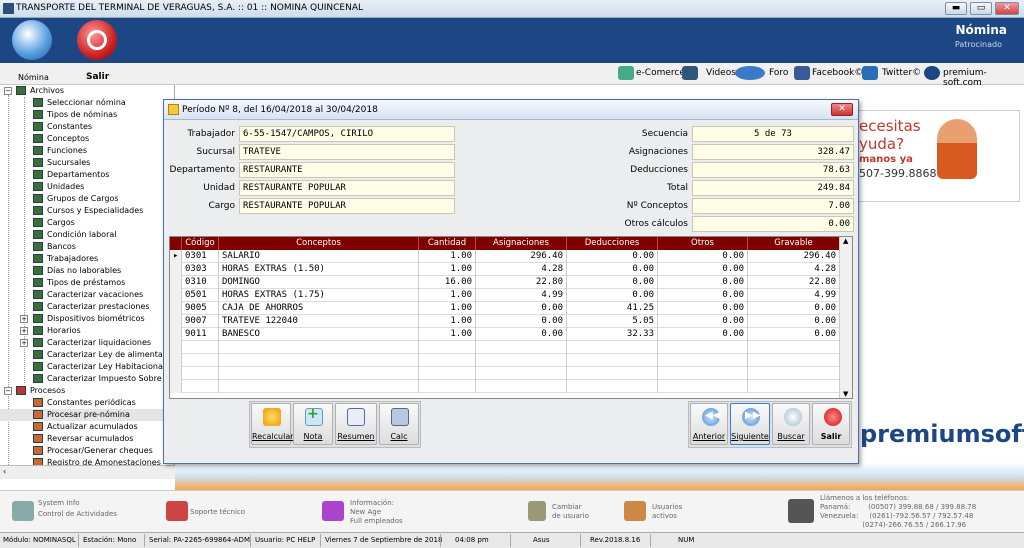 The image size is (1024, 548). Describe the element at coordinates (842, 109) in the screenshot. I see `dialog-close-button: ✕` at that location.